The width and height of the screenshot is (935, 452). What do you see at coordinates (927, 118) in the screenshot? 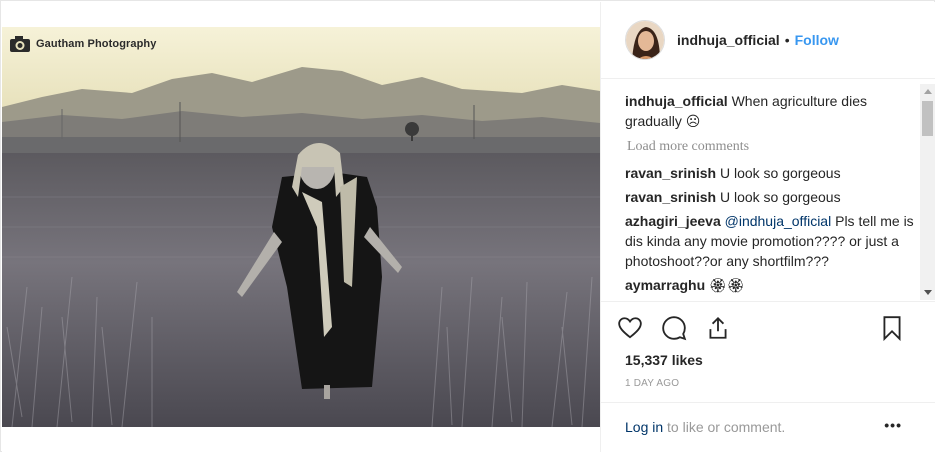
I see `scrollbar-thumb` at bounding box center [927, 118].